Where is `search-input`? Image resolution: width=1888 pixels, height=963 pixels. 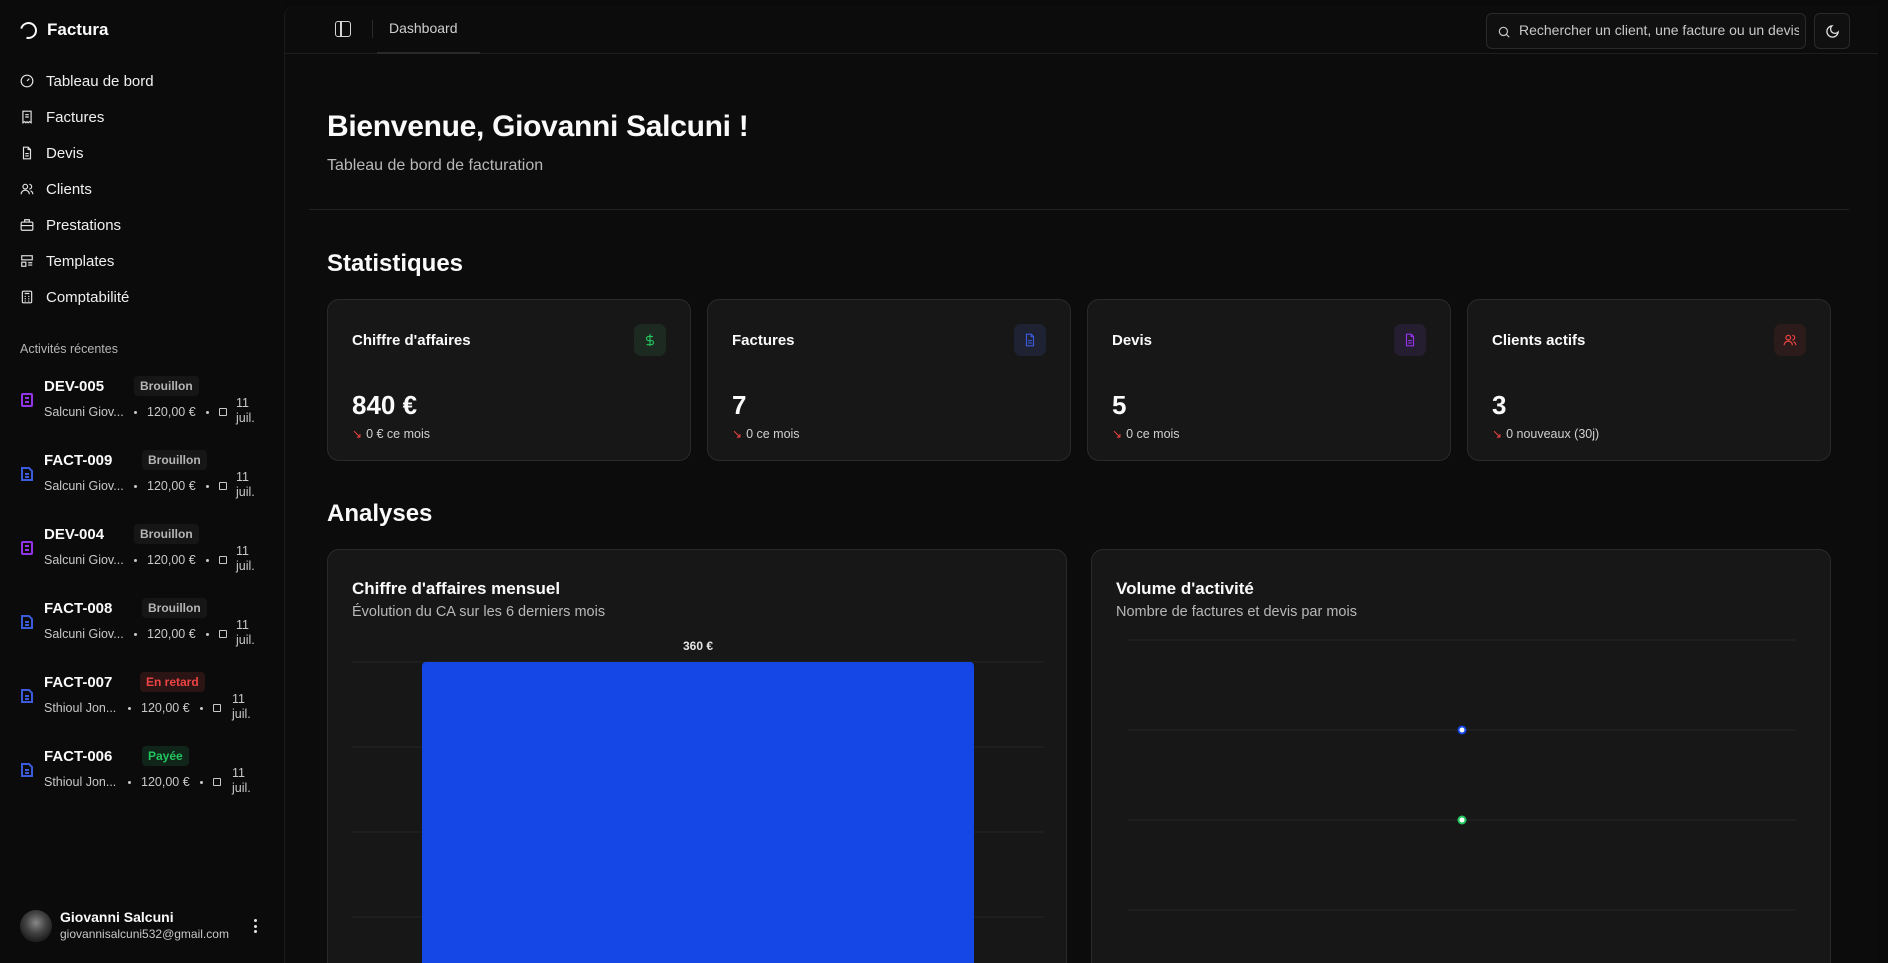
search-input is located at coordinates (1659, 30).